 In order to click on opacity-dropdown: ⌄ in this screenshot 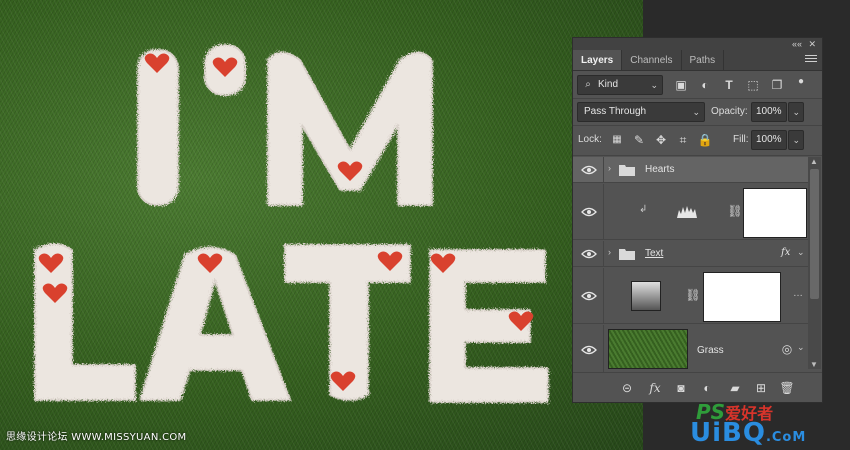, I will do `click(796, 112)`.